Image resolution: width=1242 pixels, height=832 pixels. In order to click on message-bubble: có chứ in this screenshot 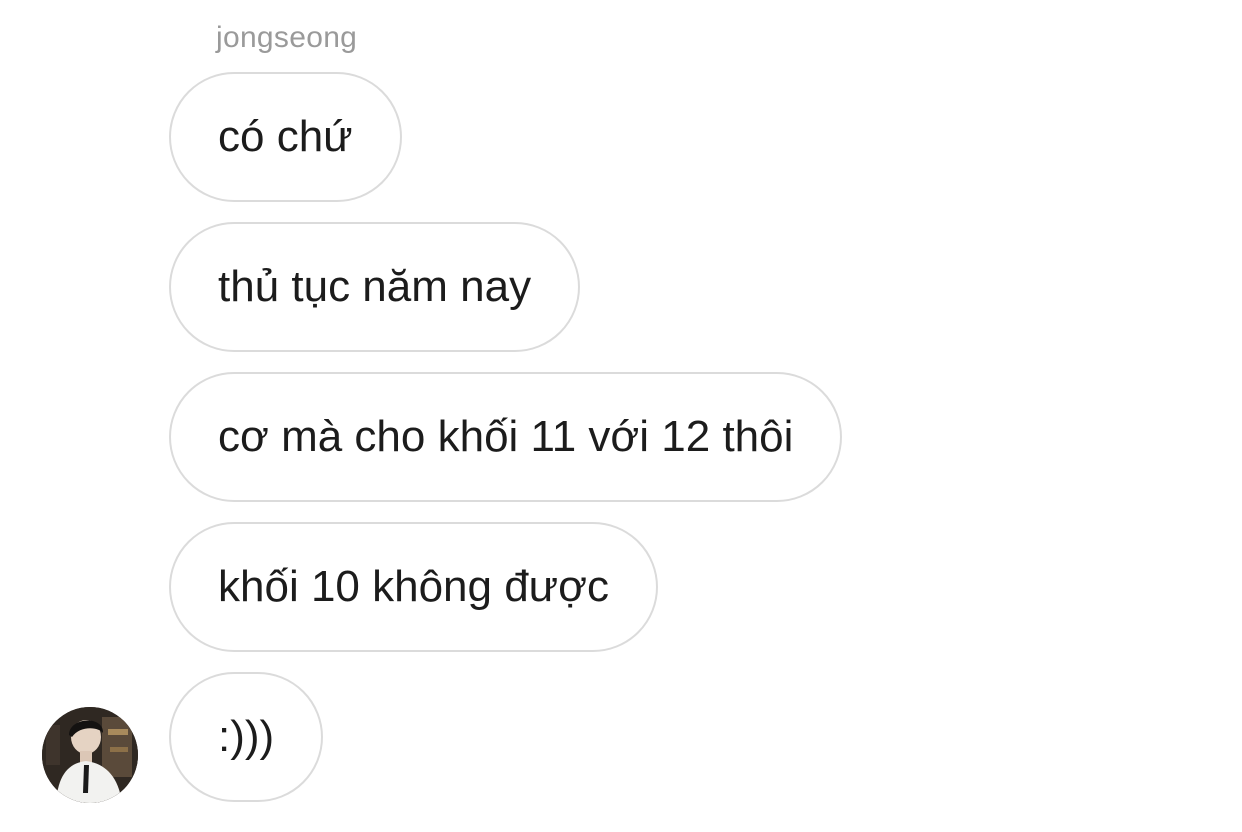, I will do `click(285, 137)`.